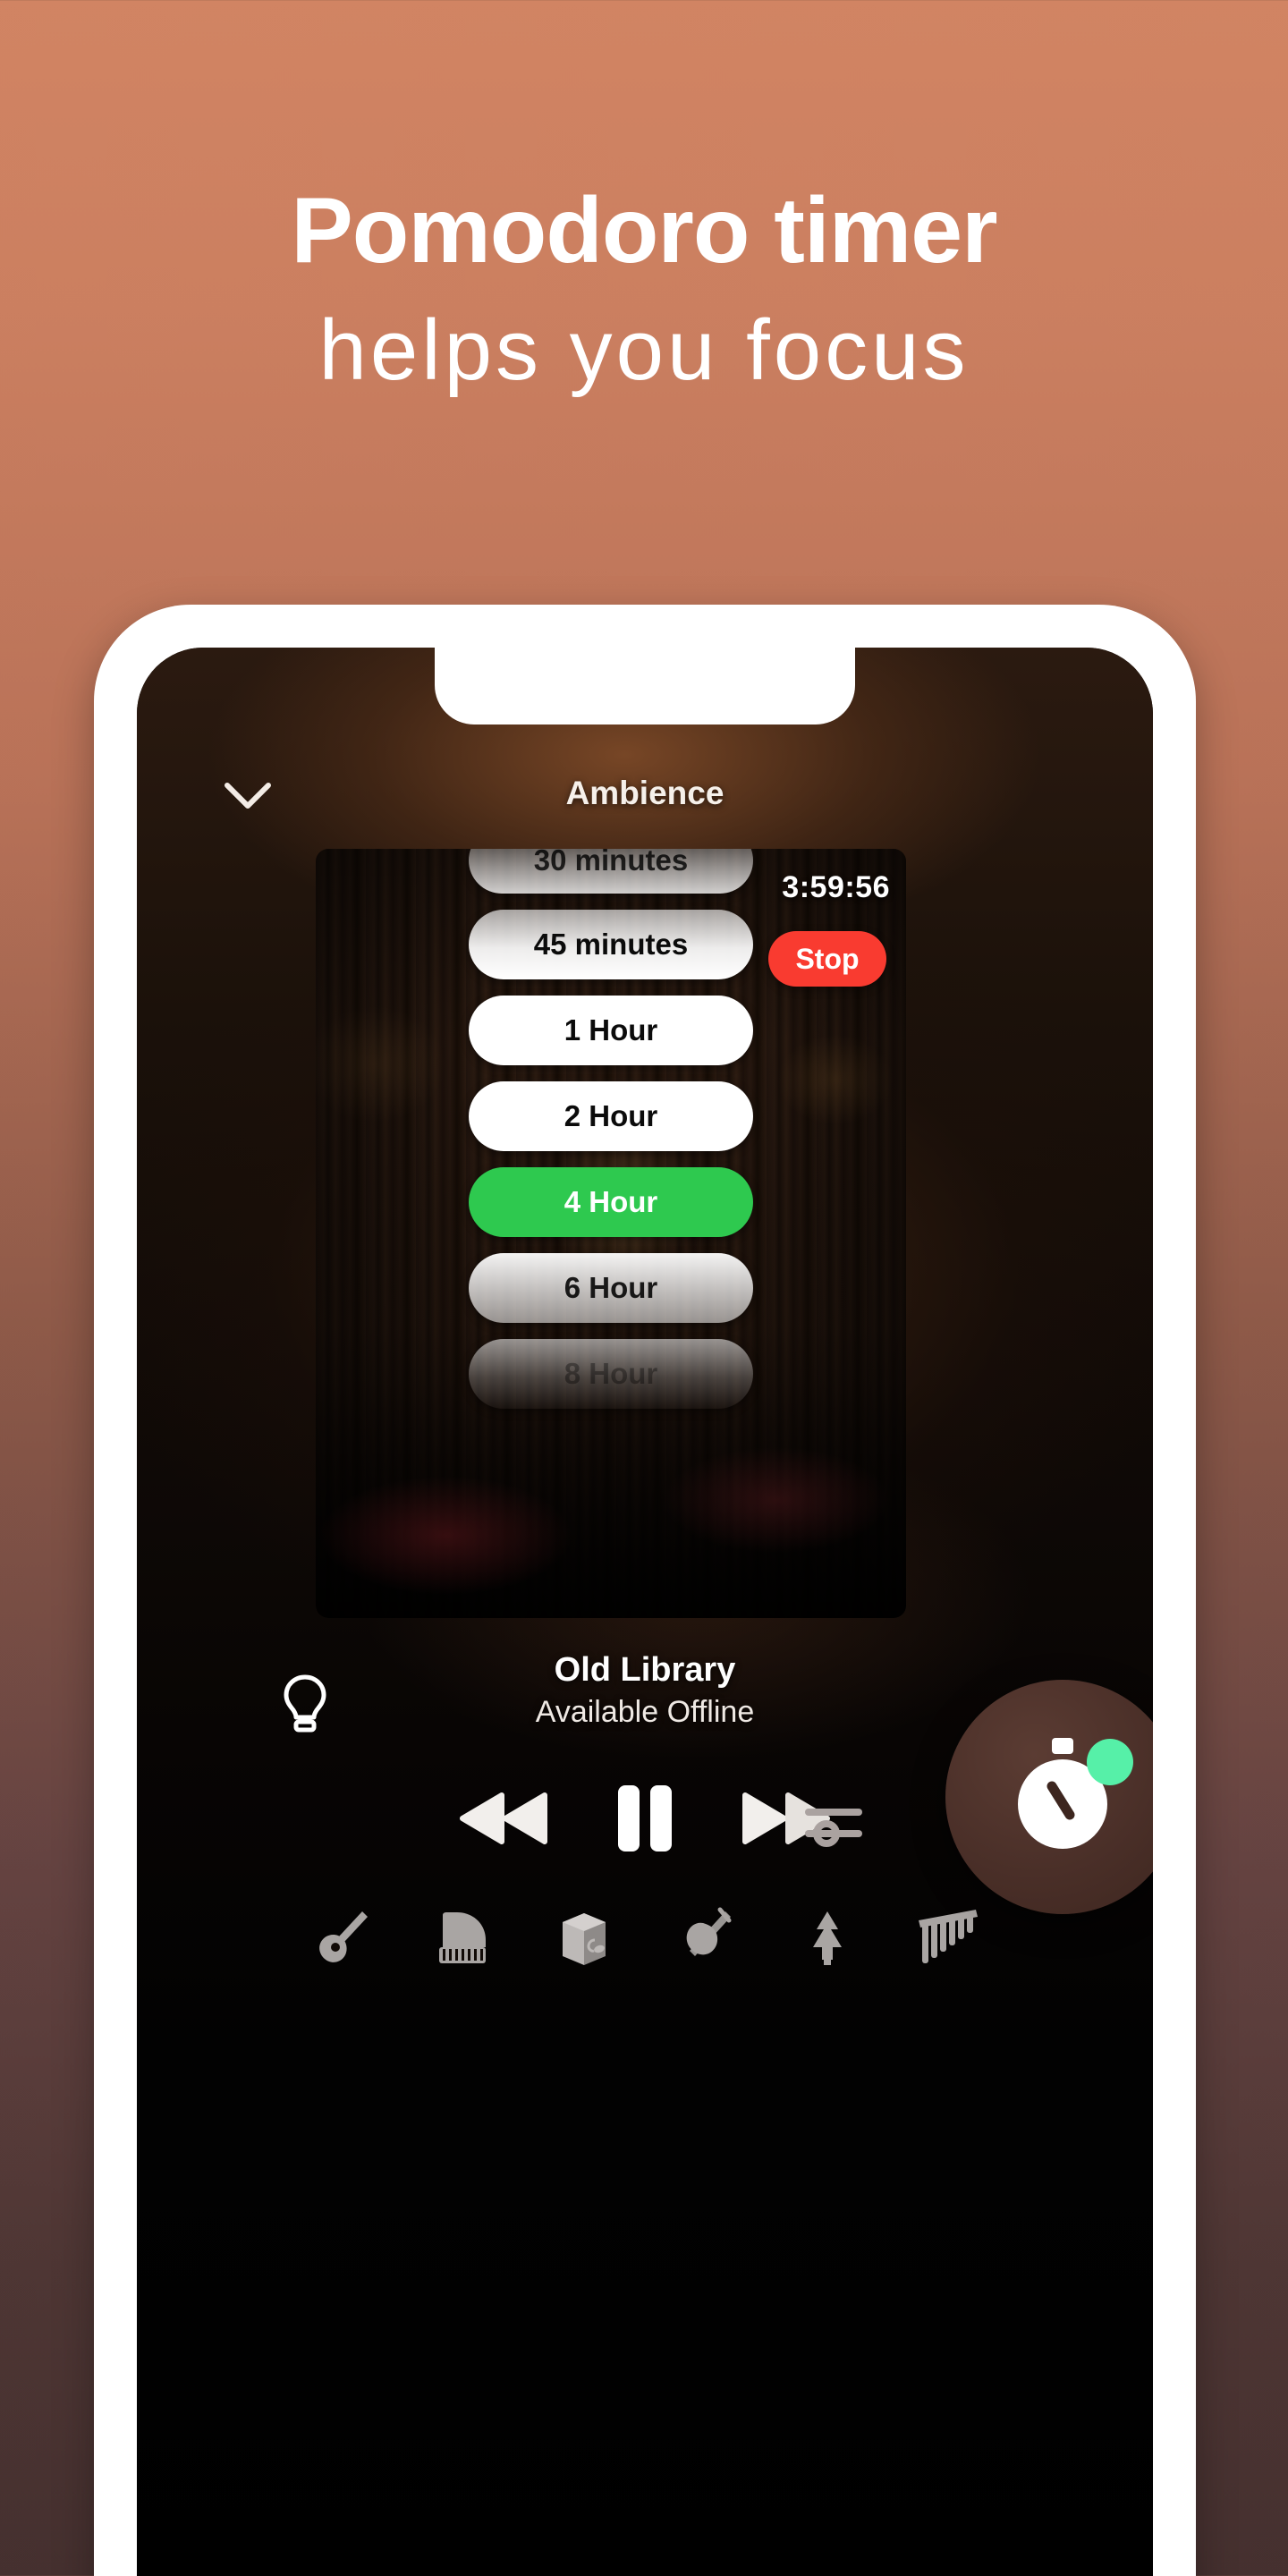 Image resolution: width=1288 pixels, height=2576 pixels. I want to click on timer-remaining: 3:59:56, so click(836, 887).